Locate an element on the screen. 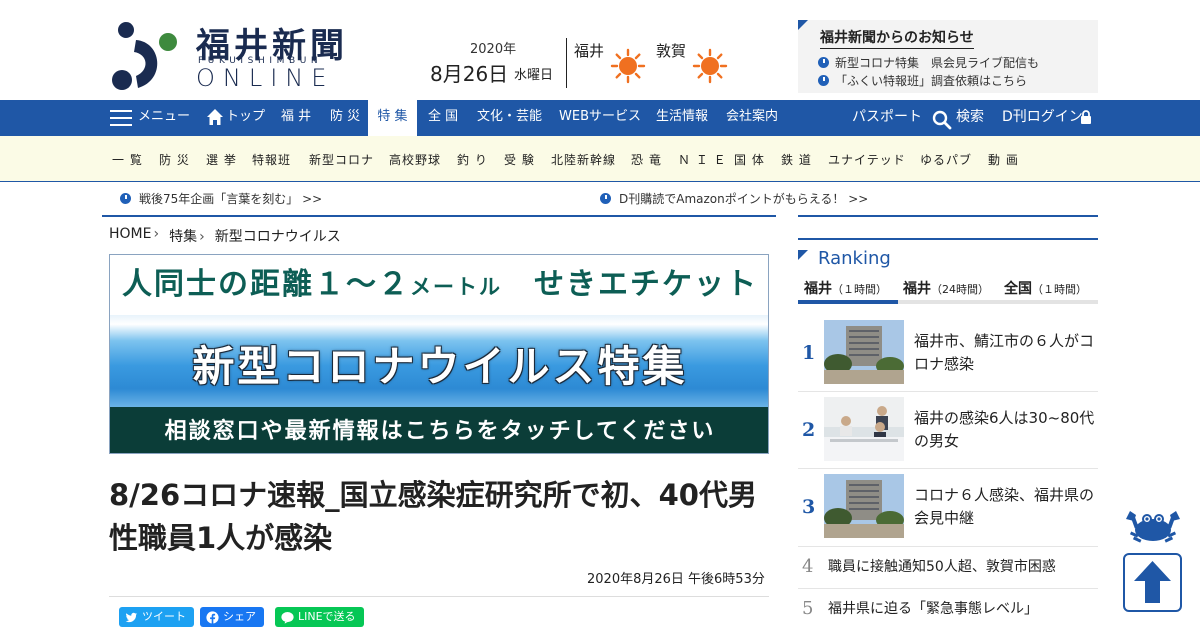 The height and width of the screenshot is (630, 1200). search-button: 検索 is located at coordinates (970, 118).